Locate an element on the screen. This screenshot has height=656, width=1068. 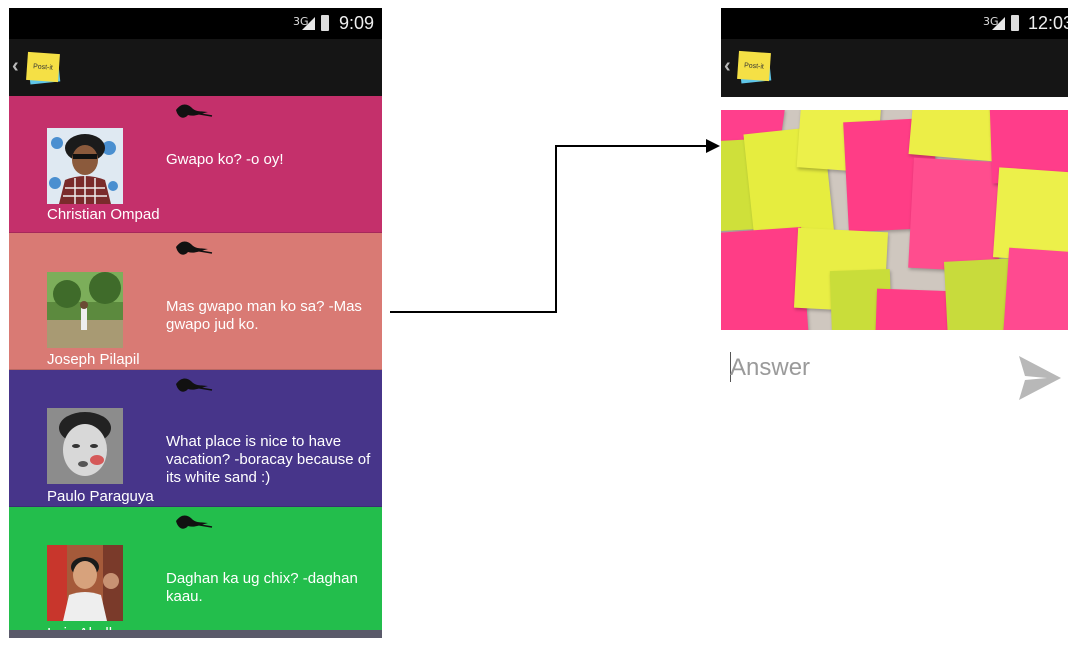
signal-icon is located at coordinates (998, 23).